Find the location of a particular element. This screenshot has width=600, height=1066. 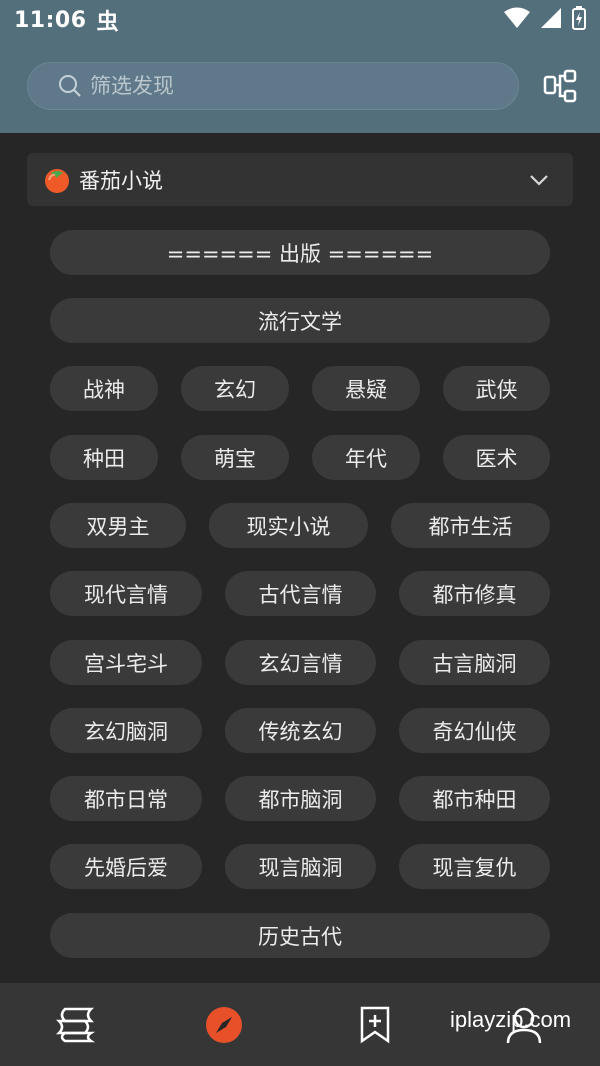

tag-chip: 悬疑 is located at coordinates (366, 388).